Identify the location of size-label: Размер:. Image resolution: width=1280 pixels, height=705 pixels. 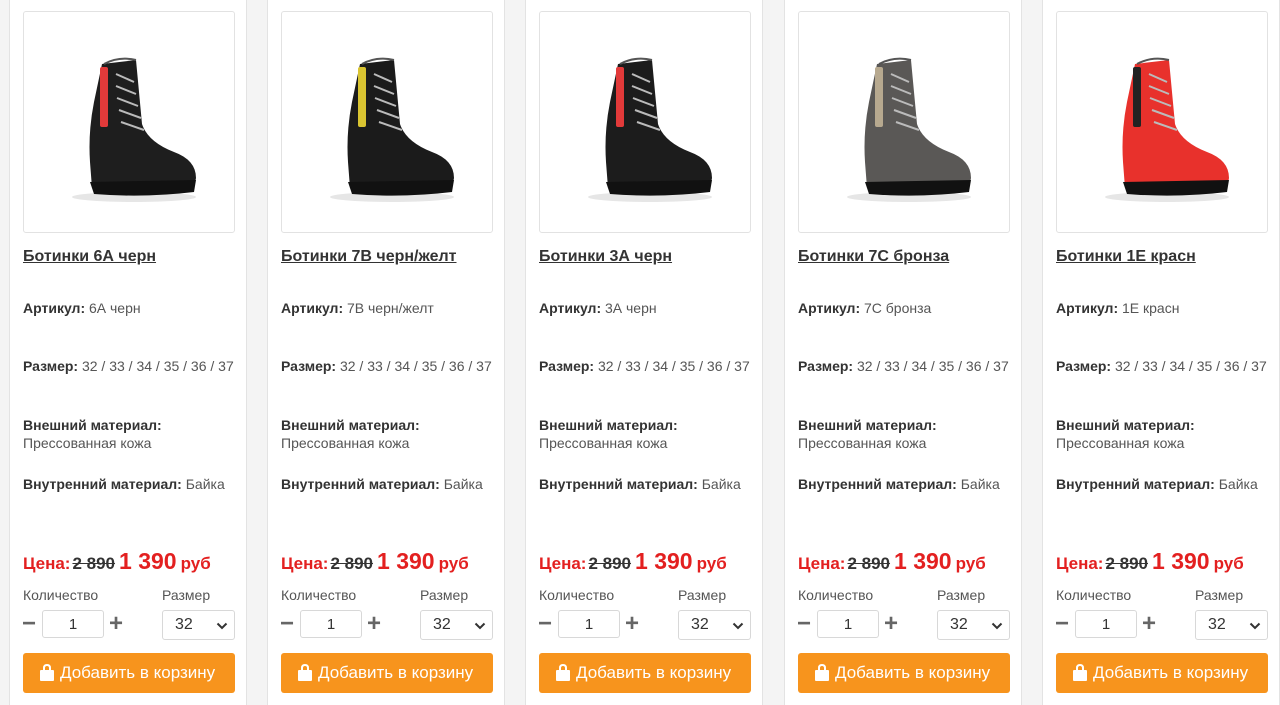
(1084, 366).